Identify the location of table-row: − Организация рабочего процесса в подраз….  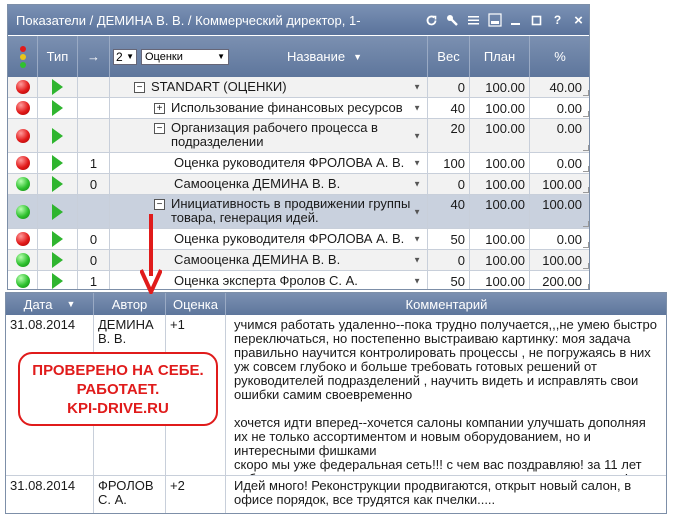
(298, 136).